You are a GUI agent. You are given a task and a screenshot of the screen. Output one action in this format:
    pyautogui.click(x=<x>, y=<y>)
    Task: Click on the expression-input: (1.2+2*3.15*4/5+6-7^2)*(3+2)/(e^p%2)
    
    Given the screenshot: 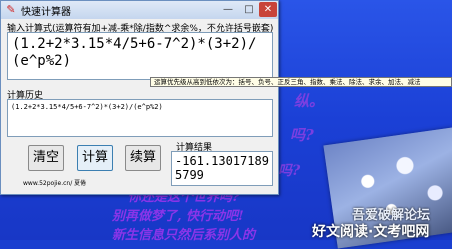 What is the action you would take?
    pyautogui.click(x=140, y=56)
    